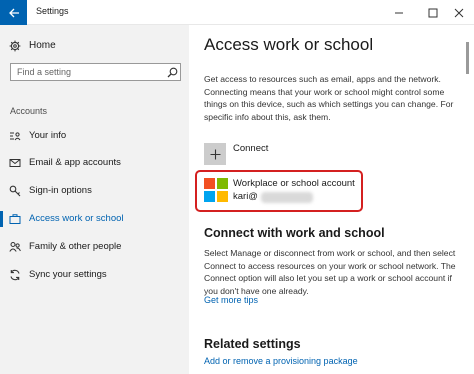  I want to click on plus-icon, so click(215, 154).